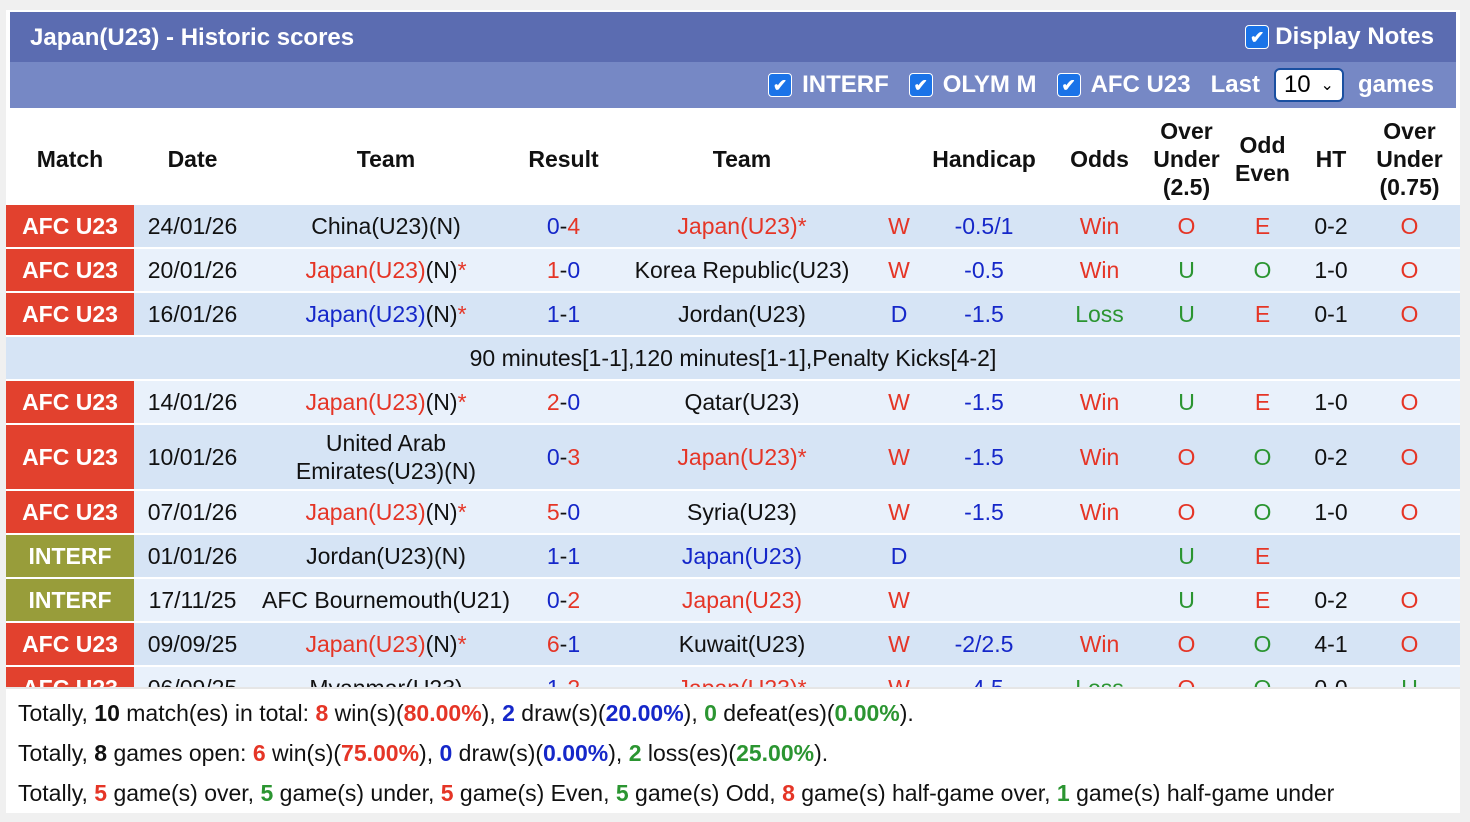 This screenshot has height=822, width=1470. Describe the element at coordinates (386, 226) in the screenshot. I see `home-team-name: China(U23)(N)` at that location.